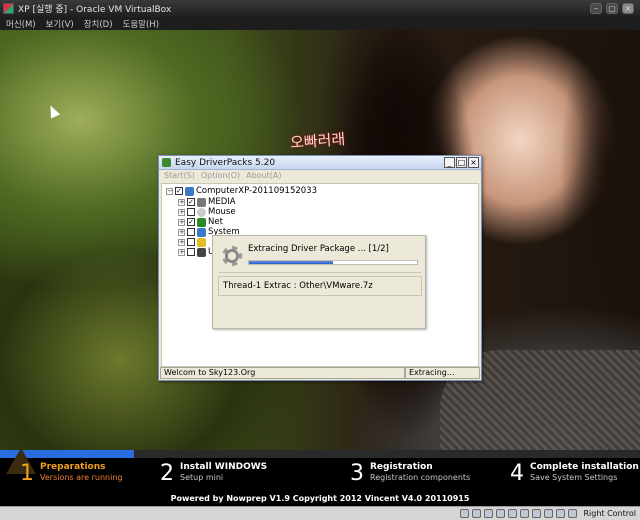 The height and width of the screenshot is (520, 640). I want to click on step-number: 3, so click(357, 473).